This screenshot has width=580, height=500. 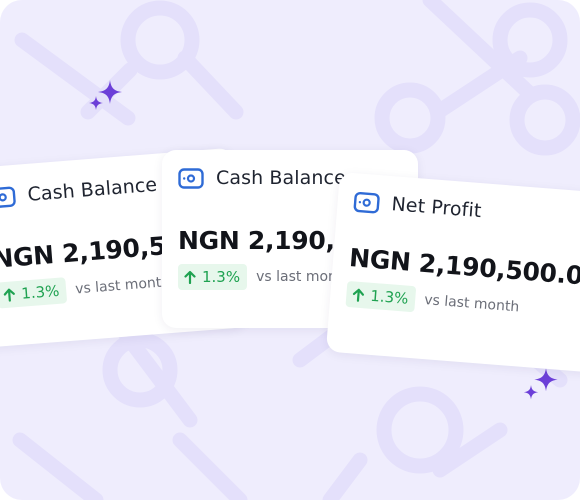 I want to click on card-title: Net Profit, so click(x=436, y=208).